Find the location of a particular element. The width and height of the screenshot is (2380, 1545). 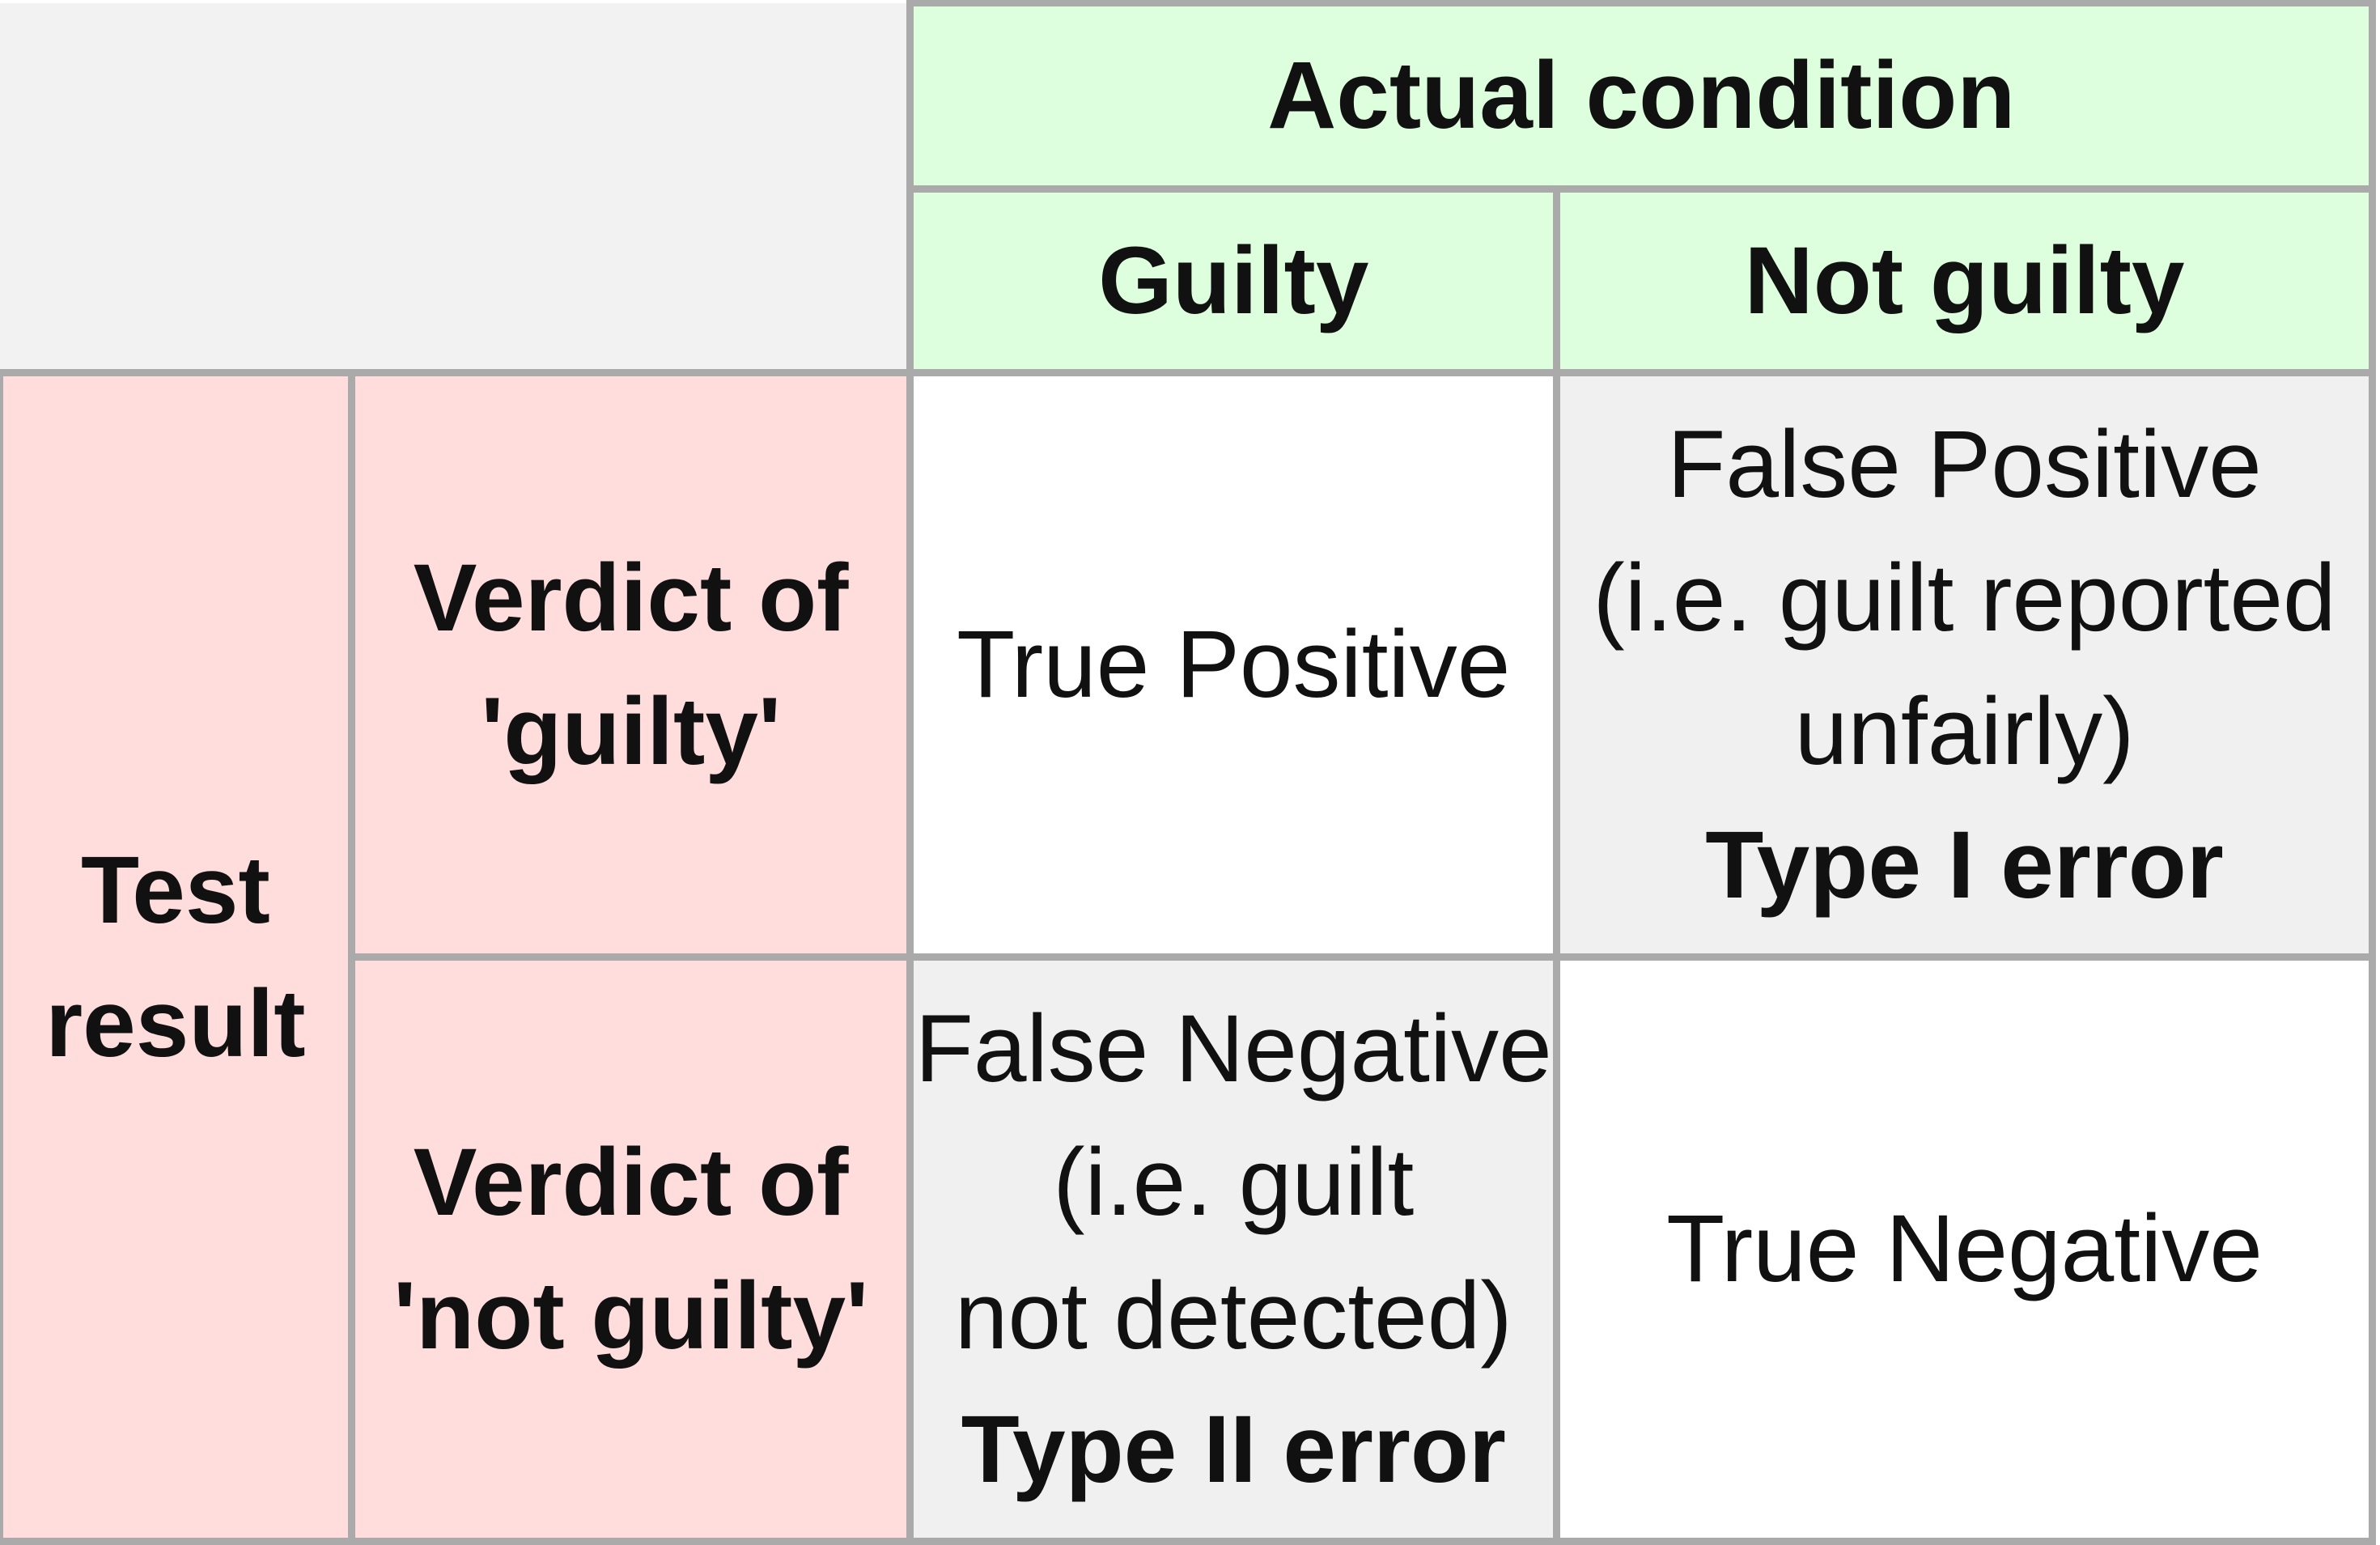

true-negative-cell: True Negative is located at coordinates (1965, 1249).